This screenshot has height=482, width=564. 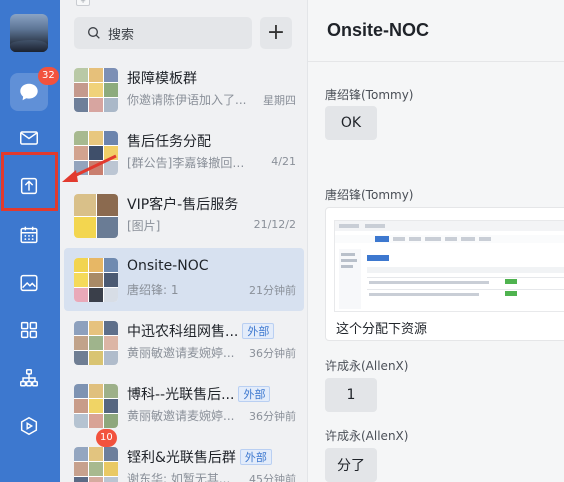 What do you see at coordinates (29, 33) in the screenshot?
I see `user-avatar` at bounding box center [29, 33].